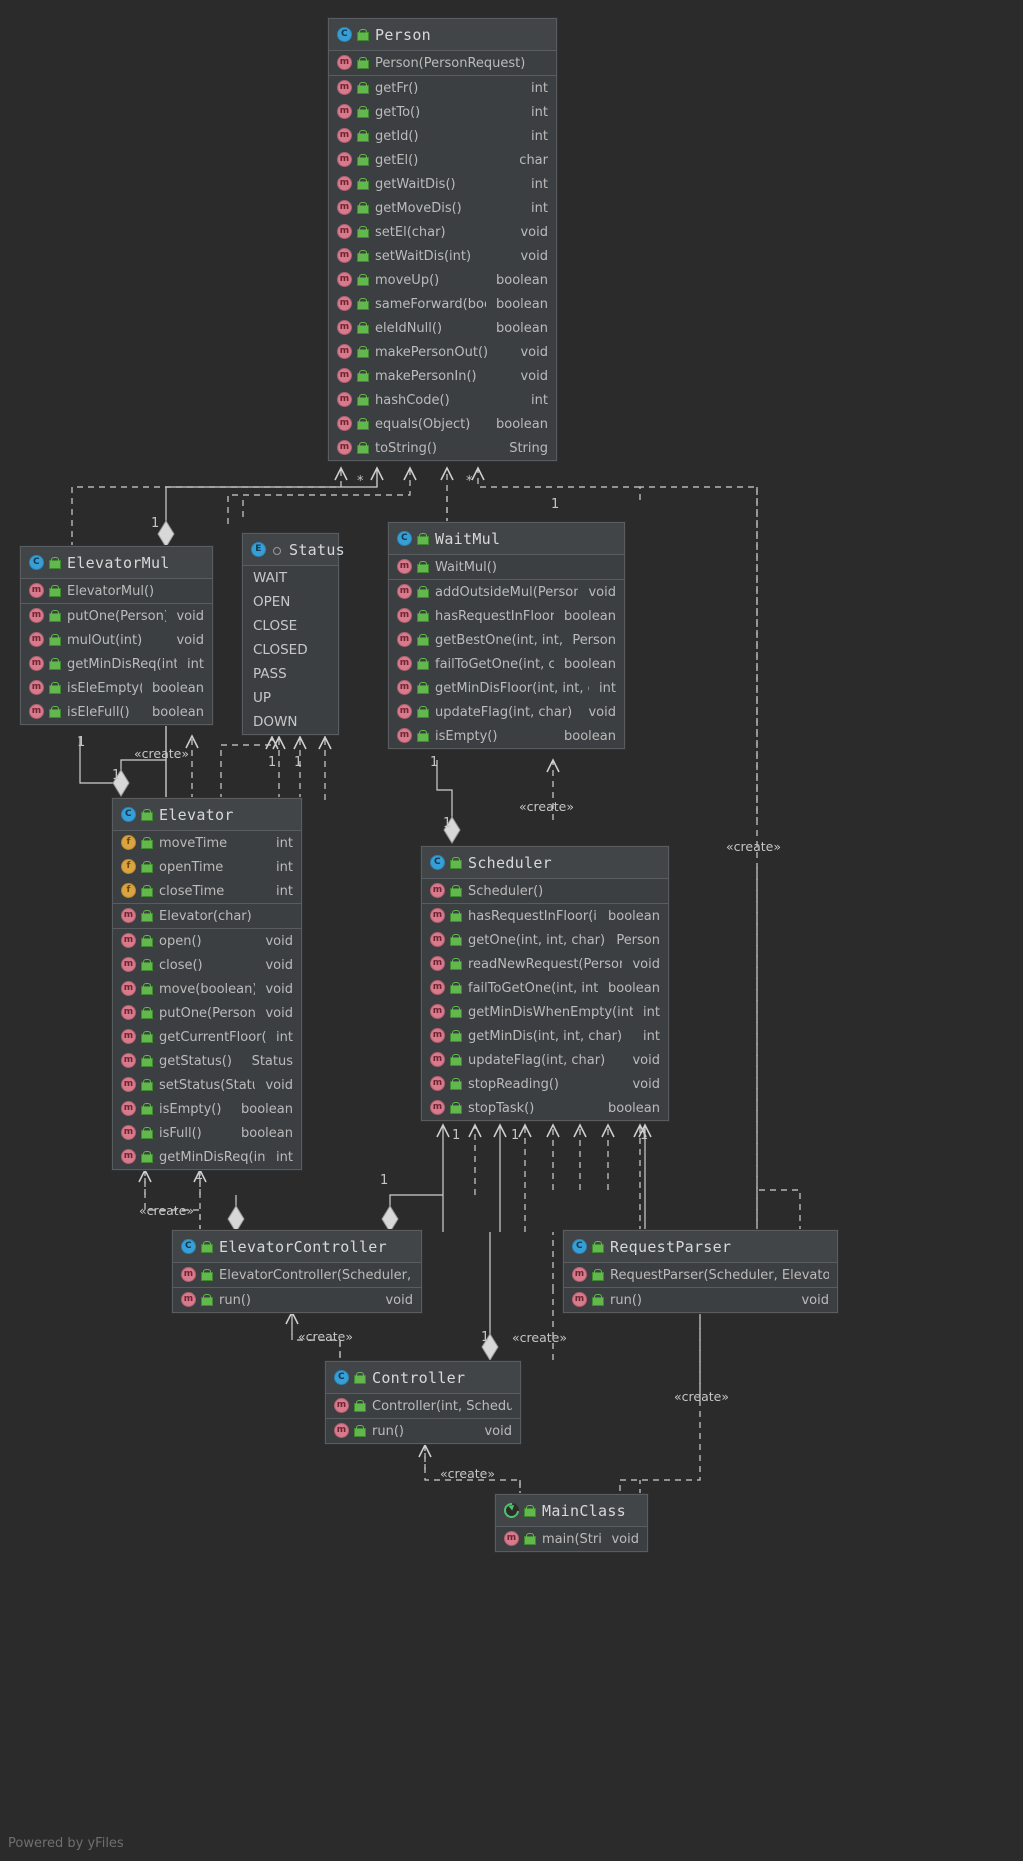  What do you see at coordinates (545, 1108) in the screenshot?
I see `member-row: m stopTask() boolean` at bounding box center [545, 1108].